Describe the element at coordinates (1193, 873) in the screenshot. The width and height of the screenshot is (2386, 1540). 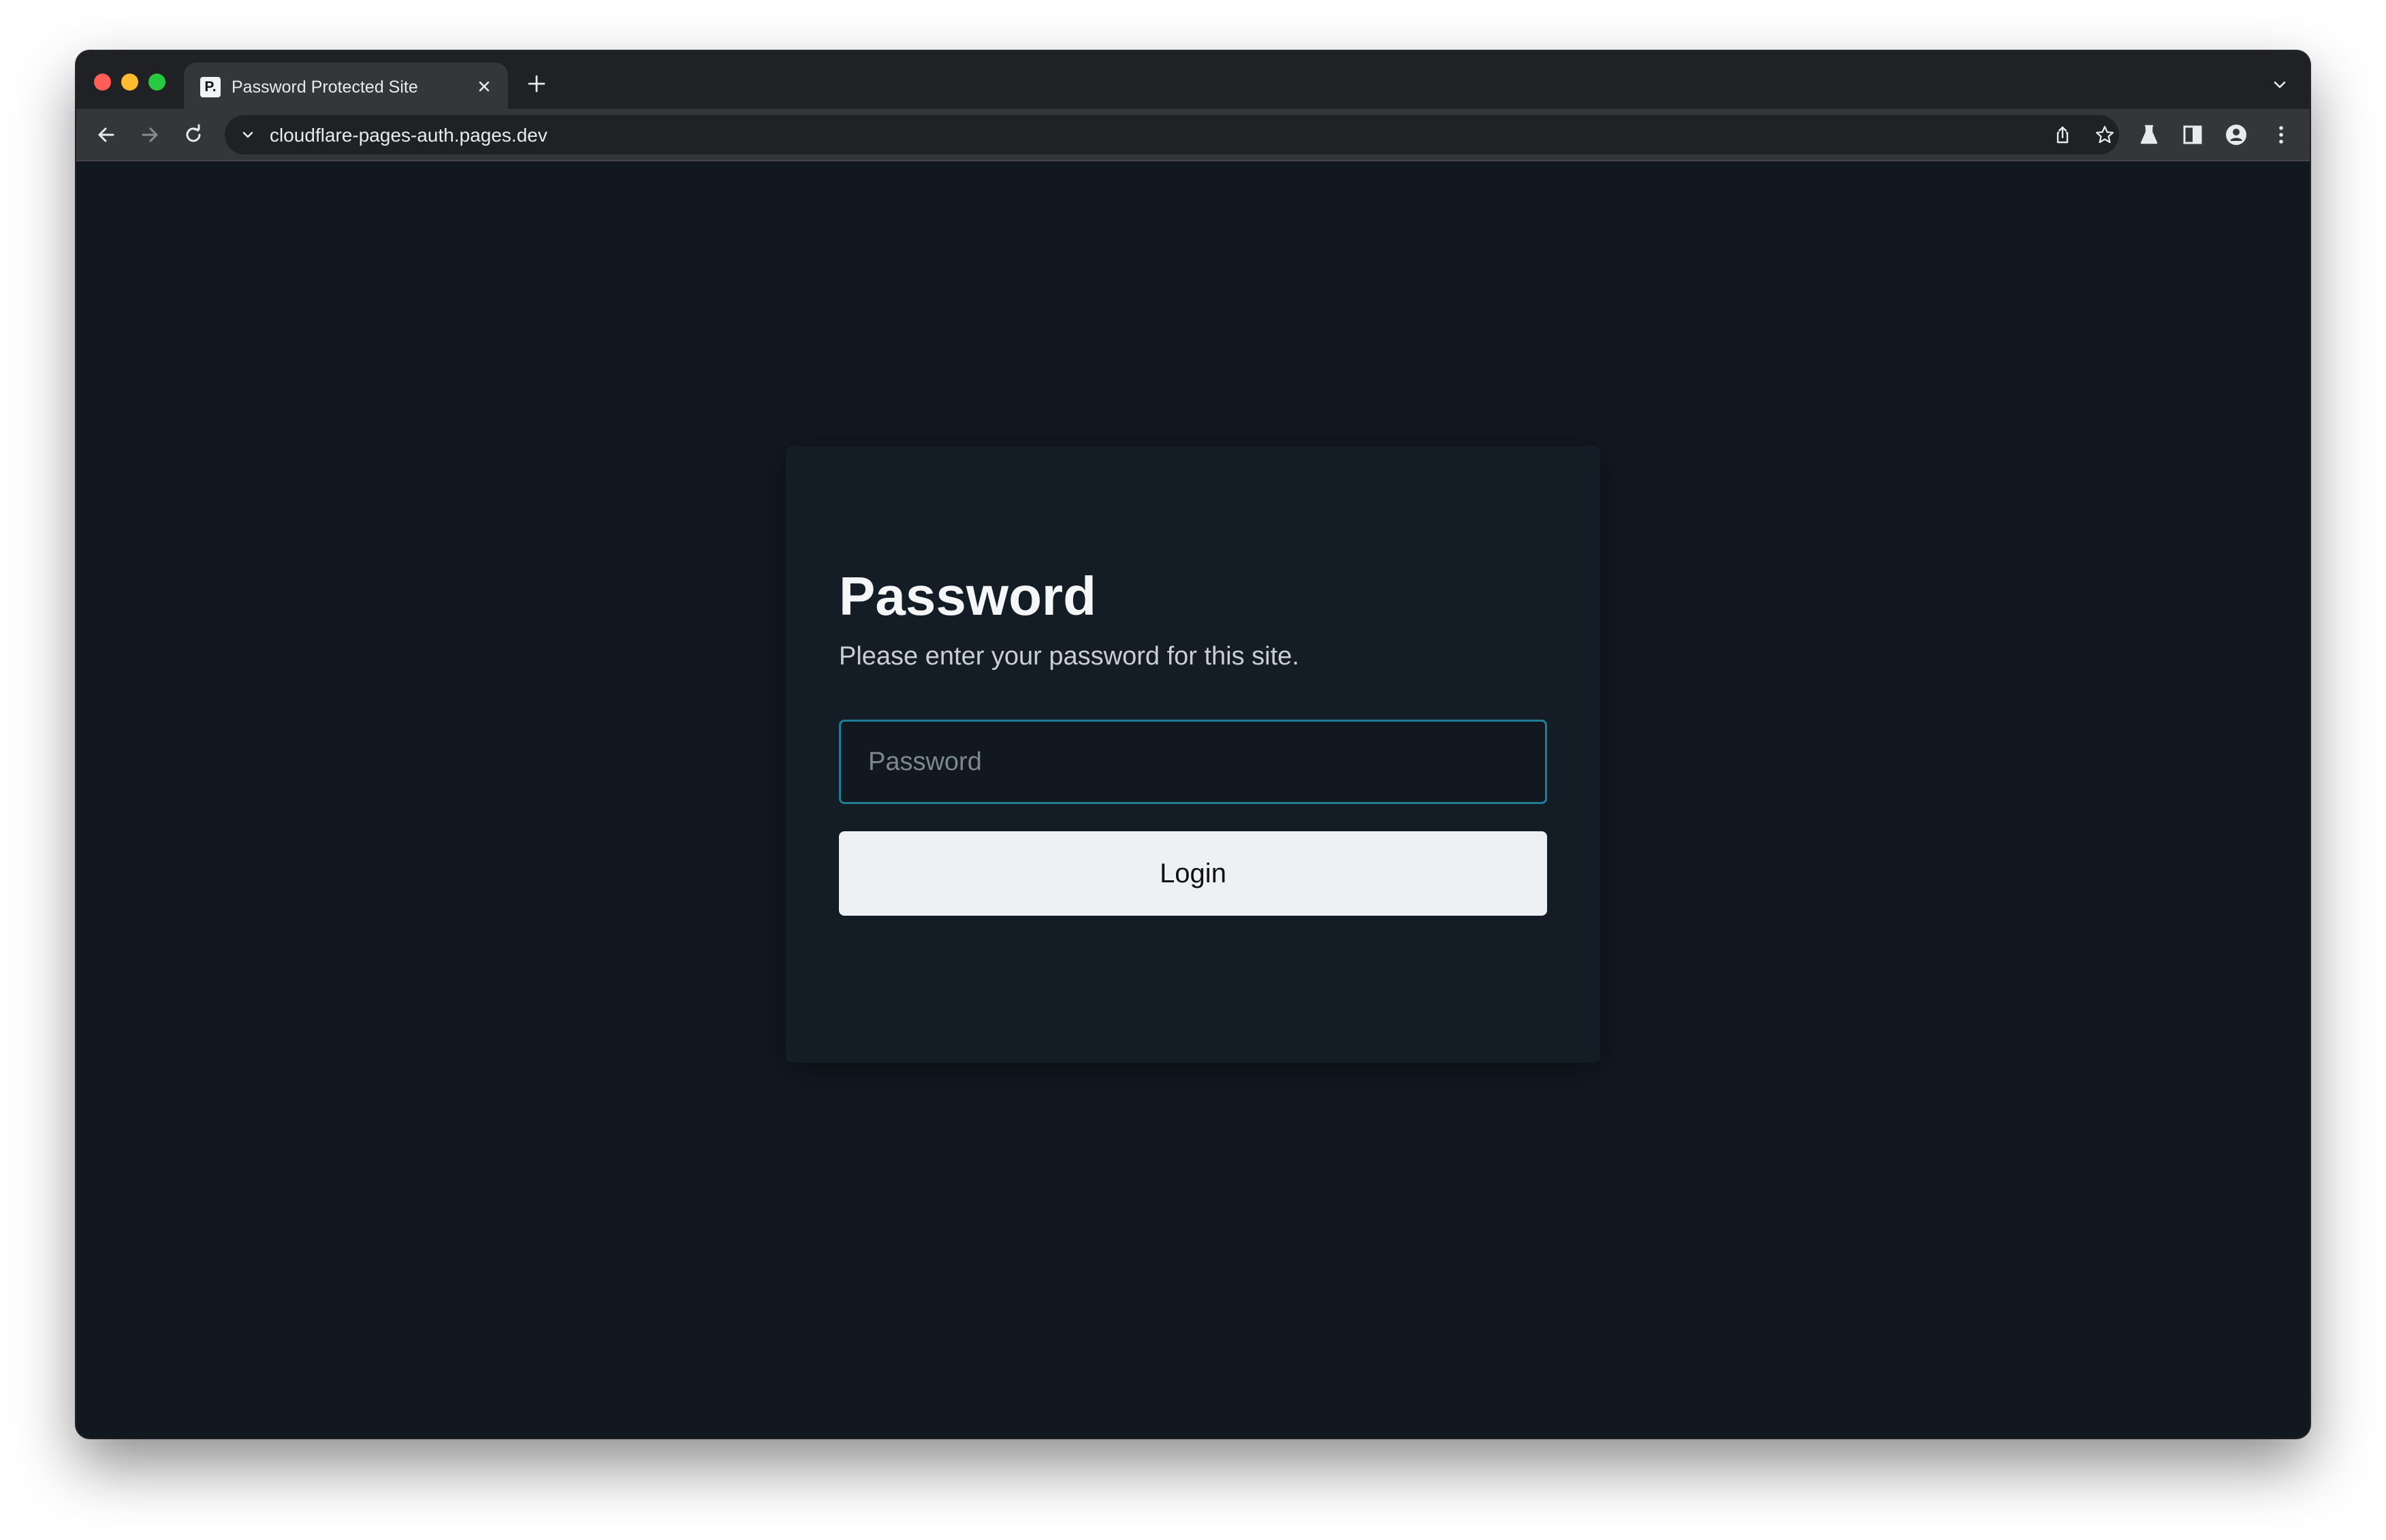
I see `login-button: Login` at that location.